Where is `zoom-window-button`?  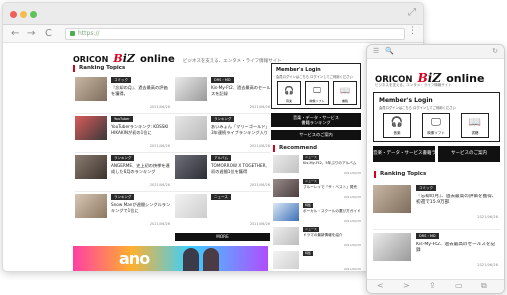 zoom-window-button is located at coordinates (33, 14).